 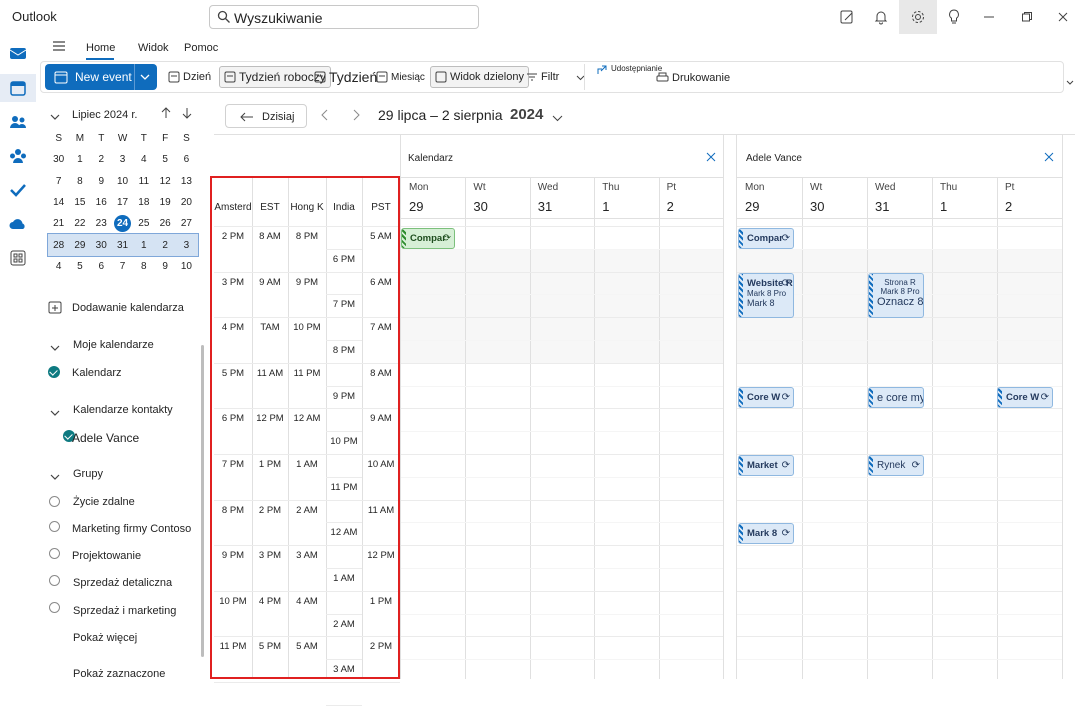 I want to click on bell-icon, so click(x=881, y=17).